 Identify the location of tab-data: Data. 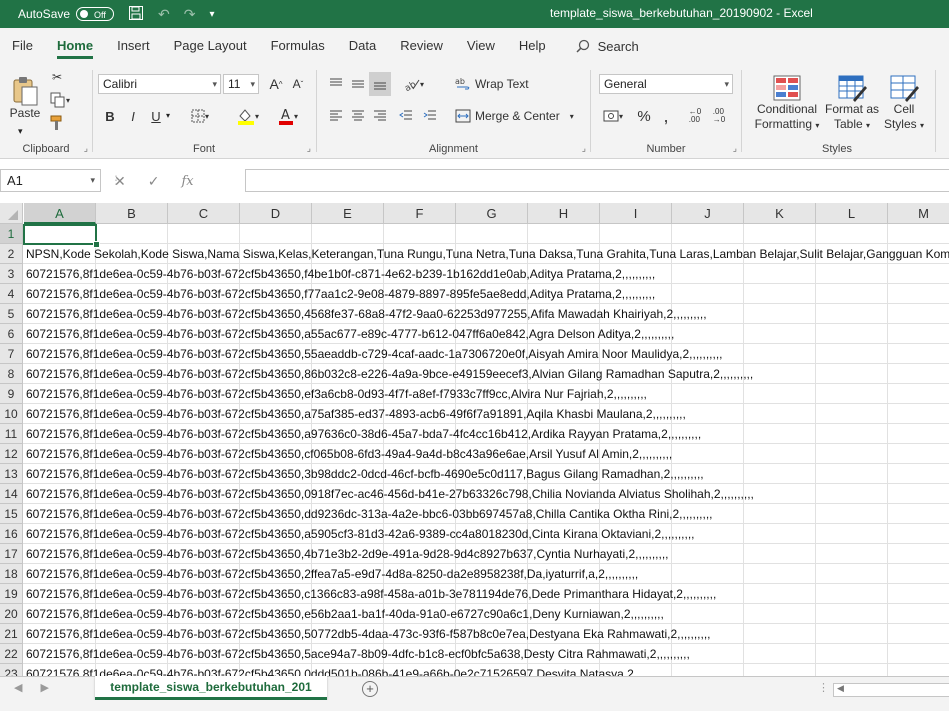
(362, 46).